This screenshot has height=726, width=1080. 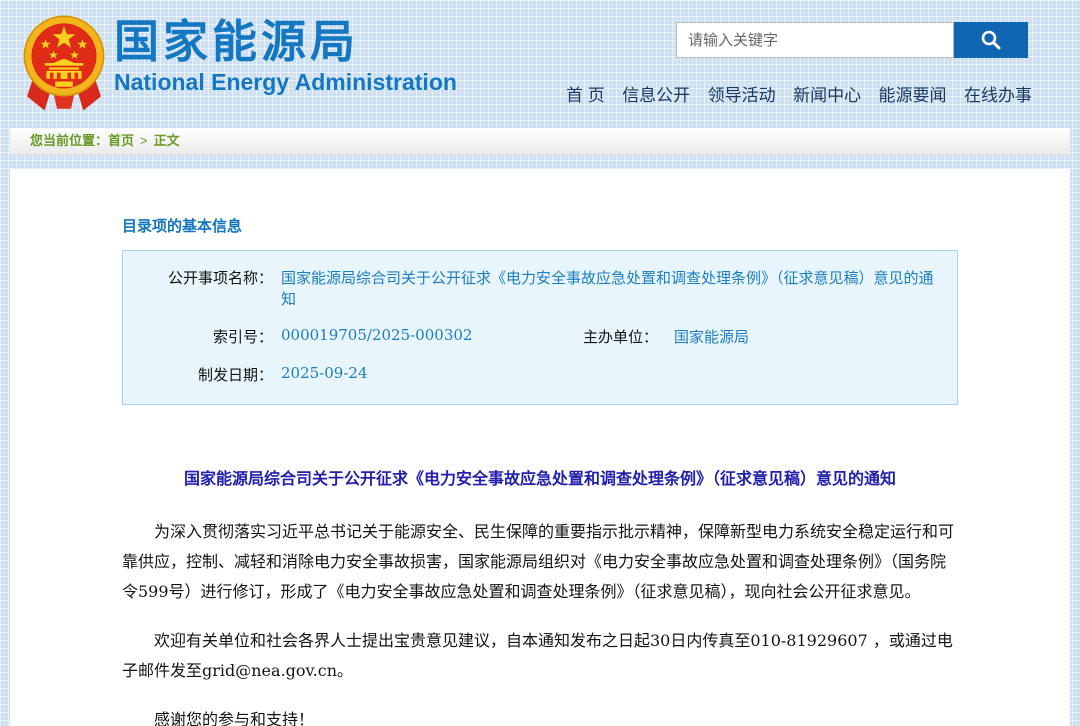 I want to click on nav-item-home: 首 页, so click(x=585, y=93).